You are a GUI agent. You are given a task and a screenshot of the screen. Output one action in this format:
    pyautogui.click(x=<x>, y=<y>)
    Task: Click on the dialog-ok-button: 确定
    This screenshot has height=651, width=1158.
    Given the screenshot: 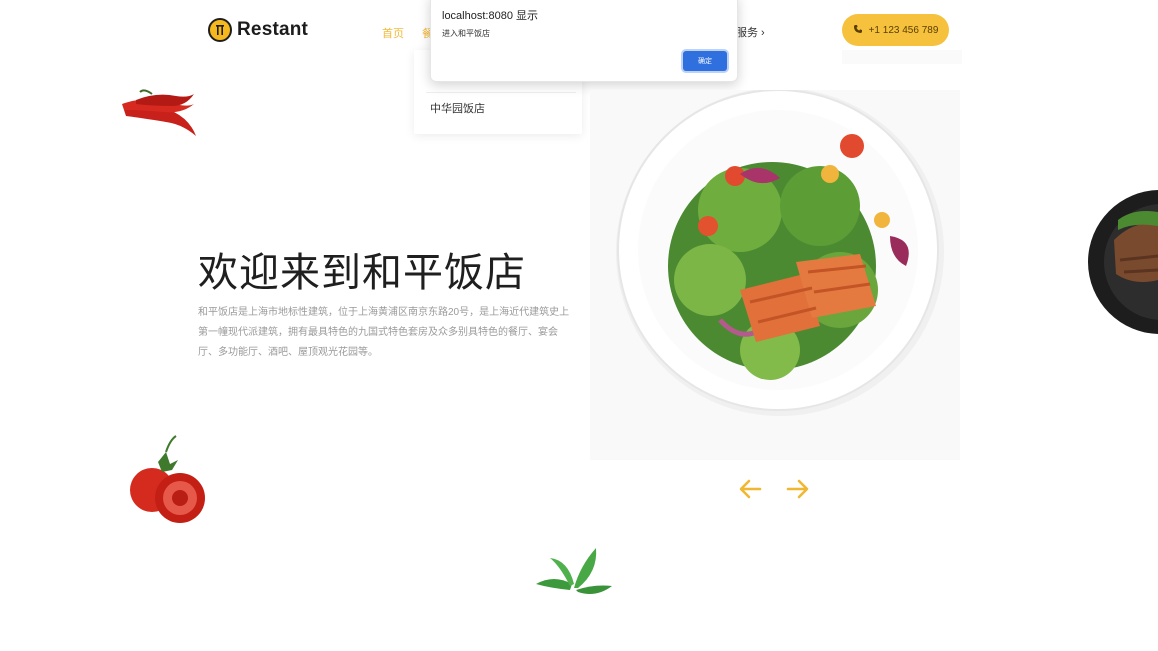 What is the action you would take?
    pyautogui.click(x=705, y=61)
    